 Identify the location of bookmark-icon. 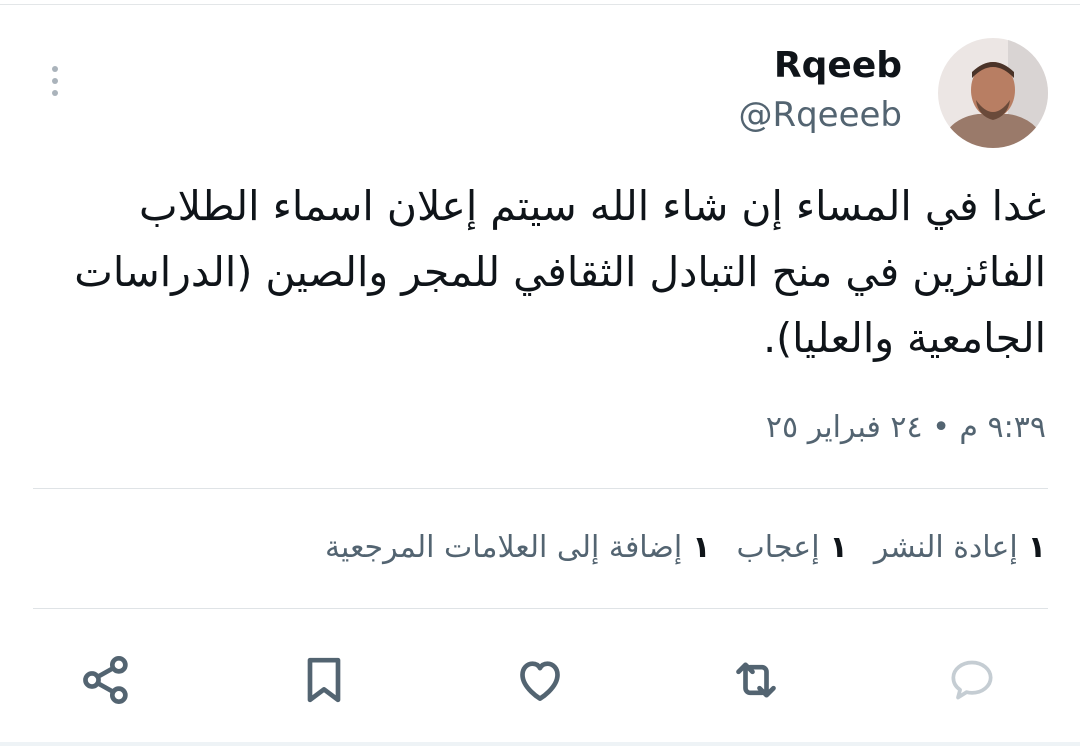
(324, 680).